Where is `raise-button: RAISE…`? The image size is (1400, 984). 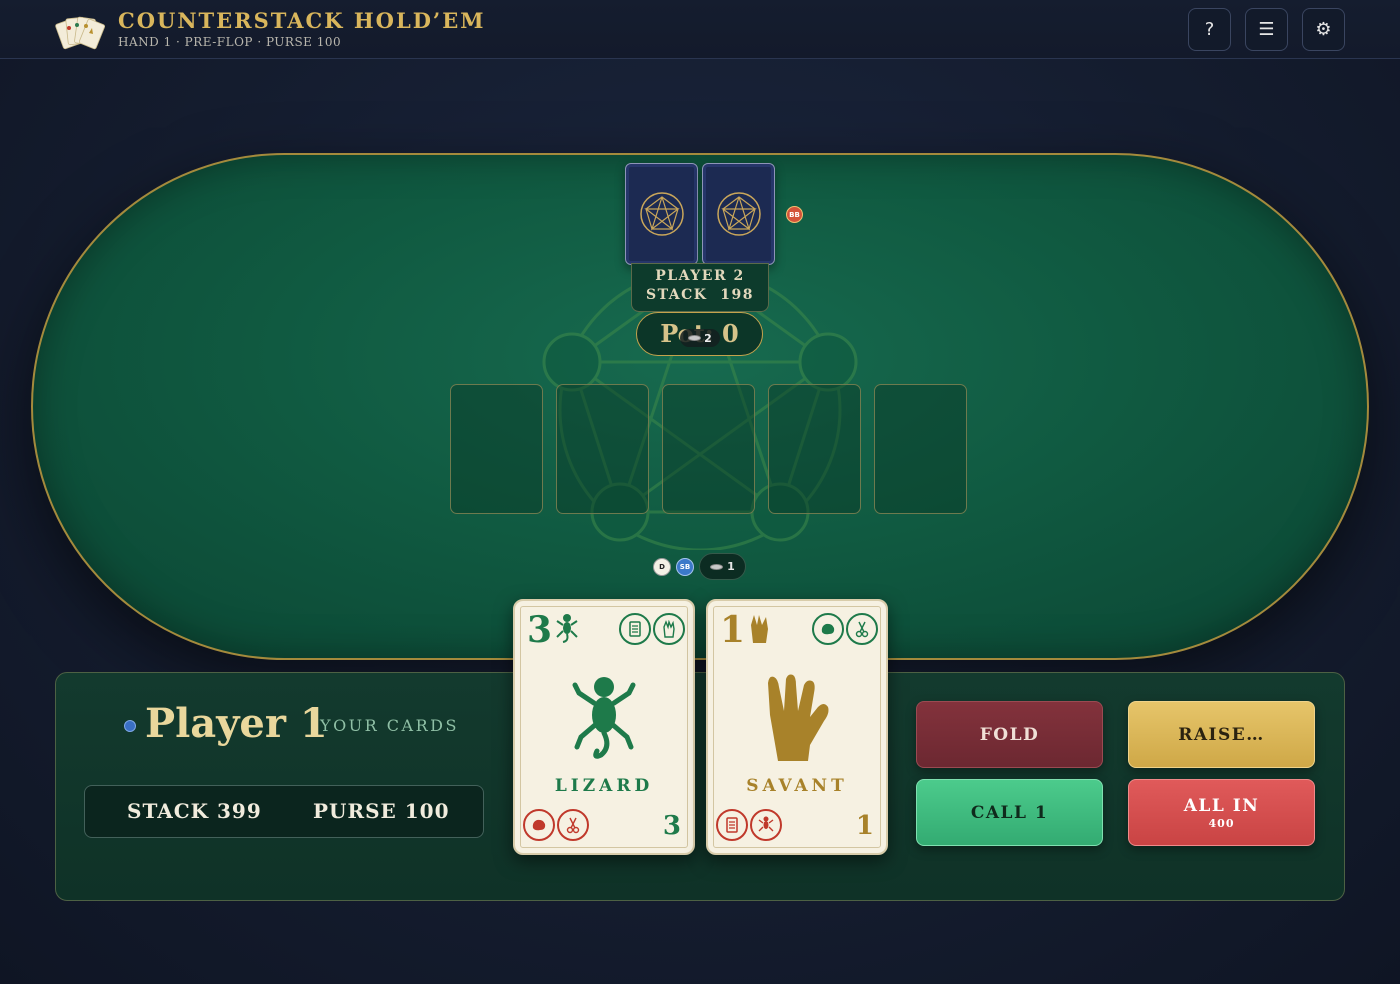 raise-button: RAISE… is located at coordinates (1221, 734).